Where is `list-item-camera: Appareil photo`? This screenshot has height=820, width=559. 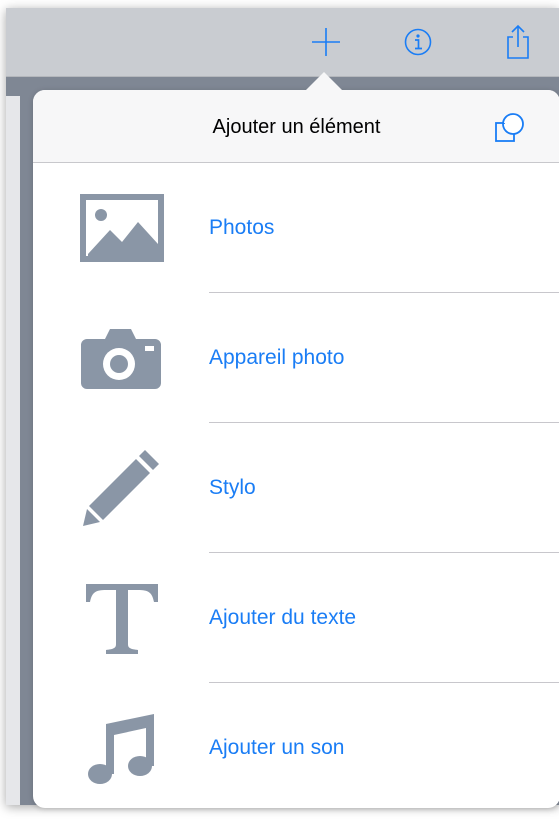
list-item-camera: Appareil photo is located at coordinates (296, 358).